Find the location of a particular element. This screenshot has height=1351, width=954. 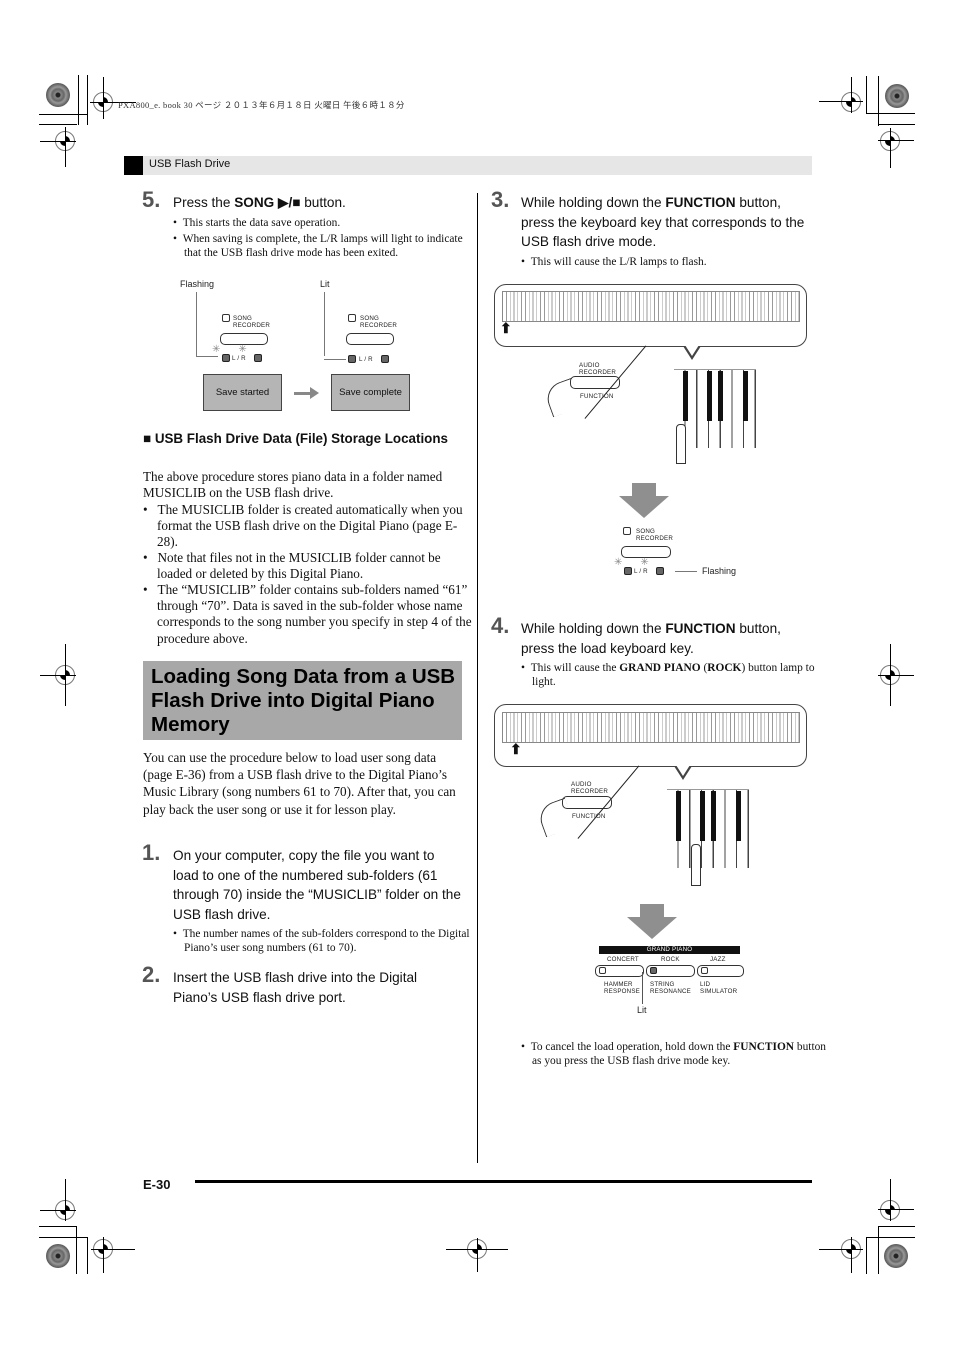

footer-rule is located at coordinates (503, 1181).